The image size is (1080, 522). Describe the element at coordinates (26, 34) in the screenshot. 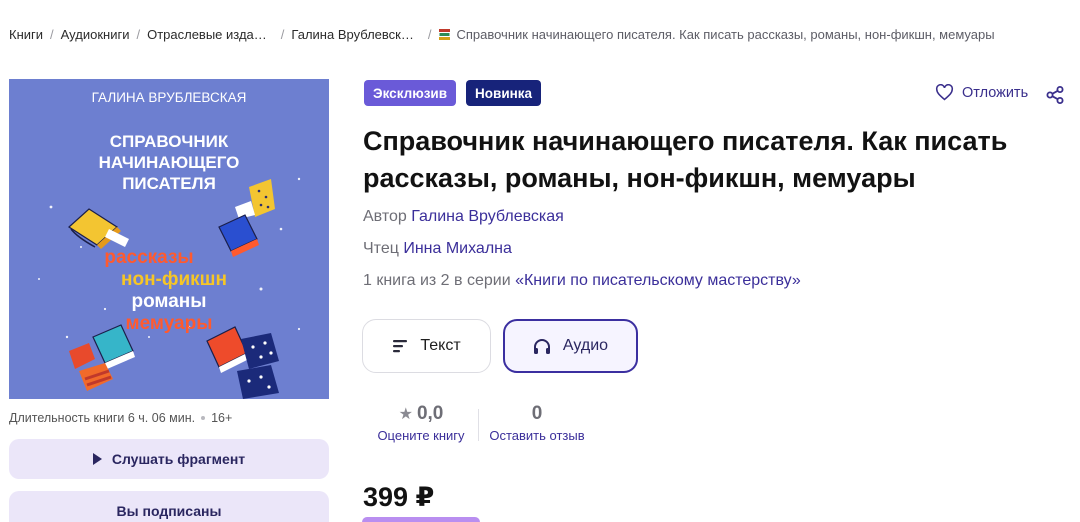

I see `breadcrumb-books: Книги` at that location.